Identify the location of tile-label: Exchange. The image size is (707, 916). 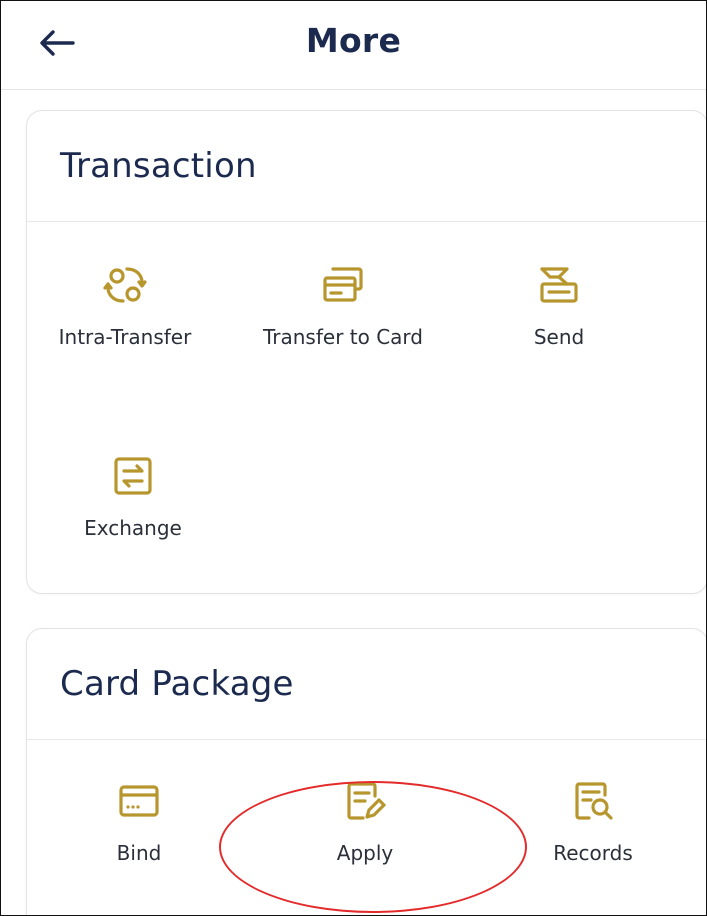
(133, 528).